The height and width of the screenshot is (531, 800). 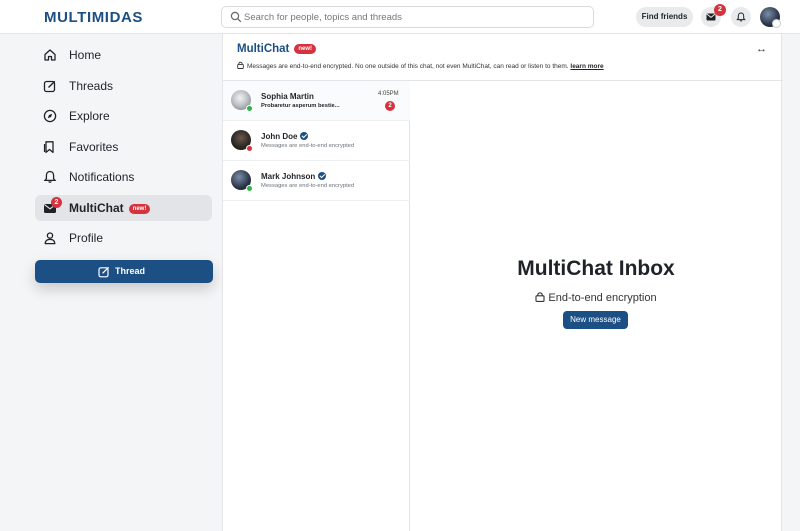 I want to click on sidebar-item-label: Notifications, so click(x=102, y=177).